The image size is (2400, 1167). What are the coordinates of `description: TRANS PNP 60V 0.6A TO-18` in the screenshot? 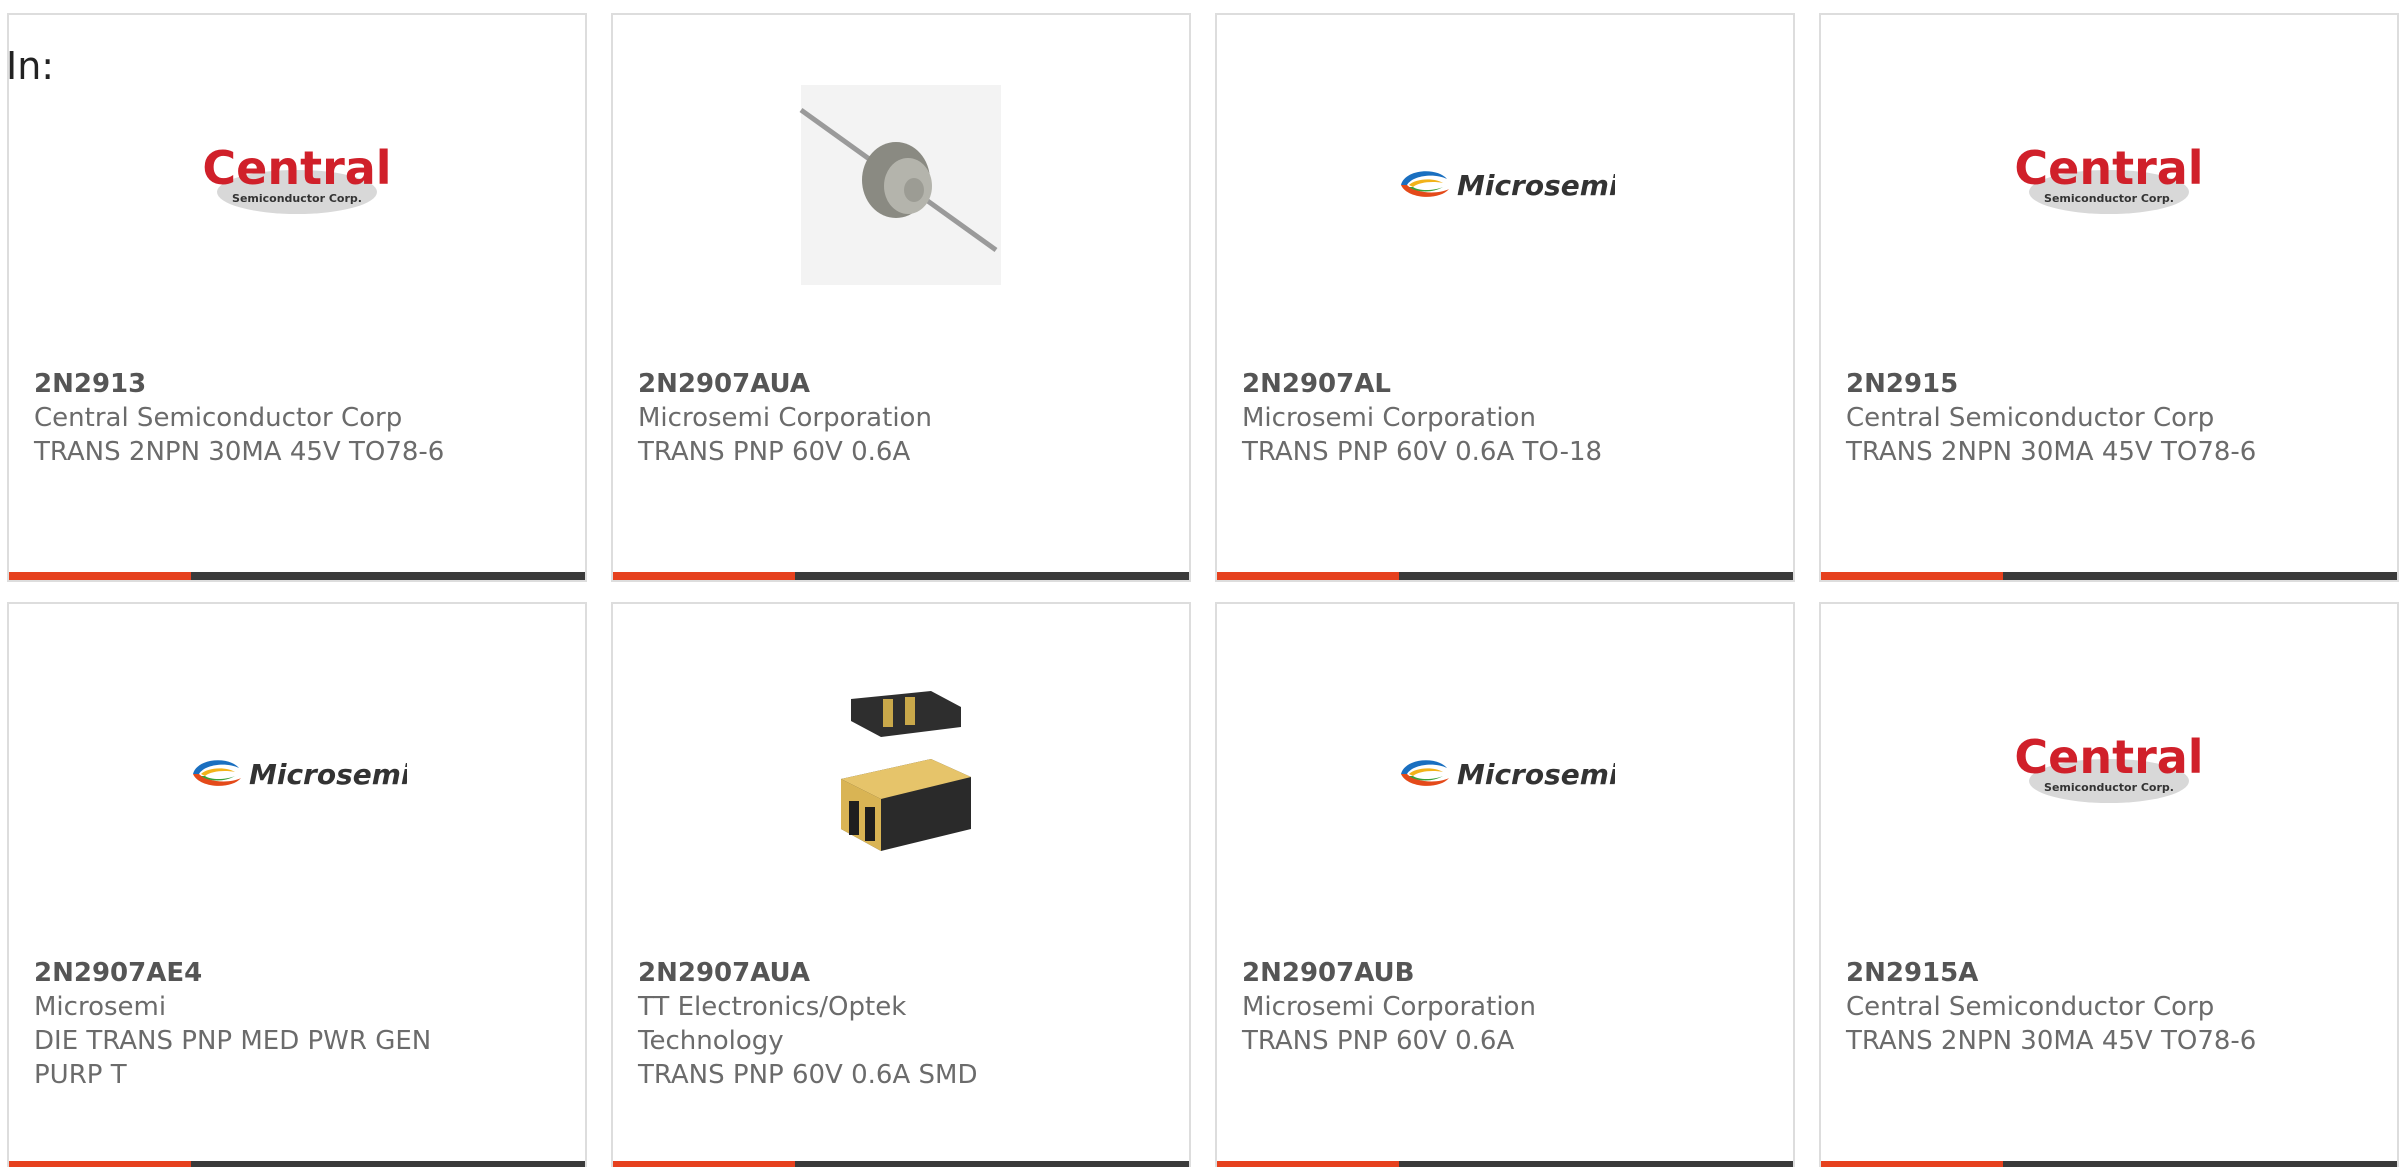 It's located at (1422, 452).